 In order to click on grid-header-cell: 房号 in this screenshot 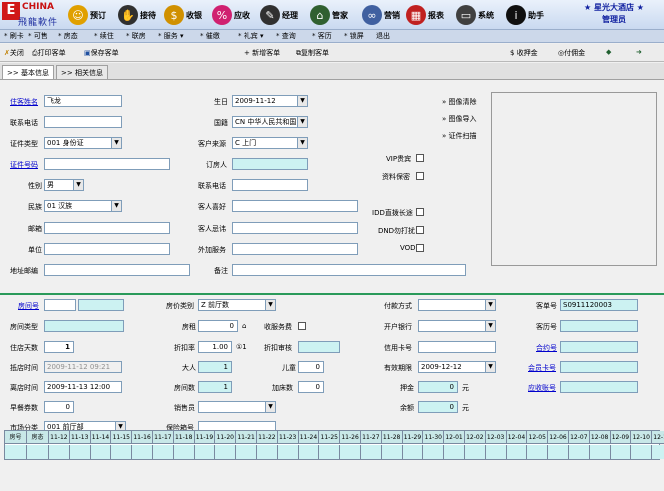, I will do `click(16, 437)`.